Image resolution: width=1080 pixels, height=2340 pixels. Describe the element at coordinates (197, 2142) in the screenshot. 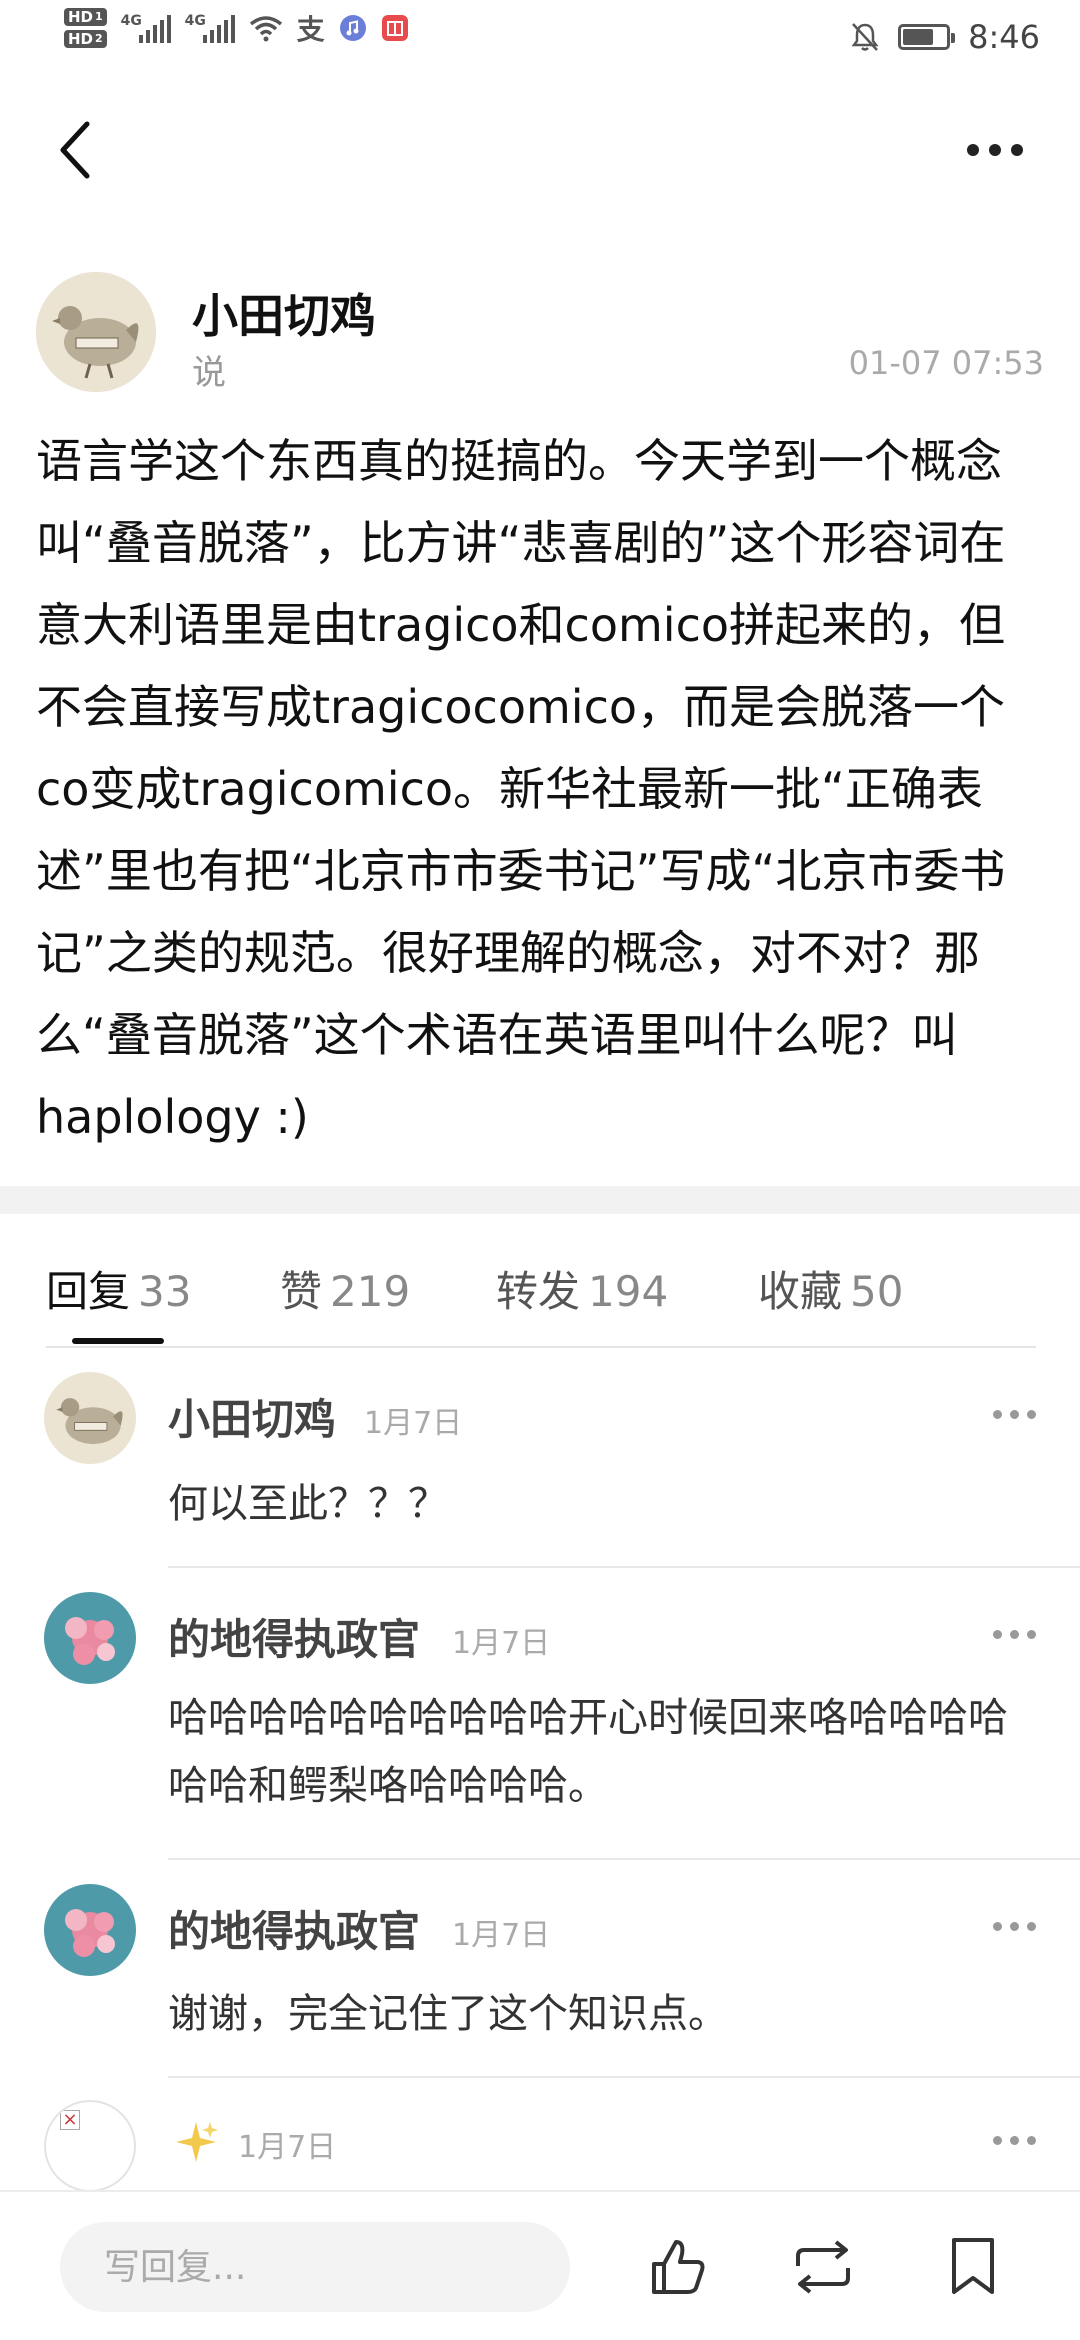

I see `sparkle-icon` at that location.